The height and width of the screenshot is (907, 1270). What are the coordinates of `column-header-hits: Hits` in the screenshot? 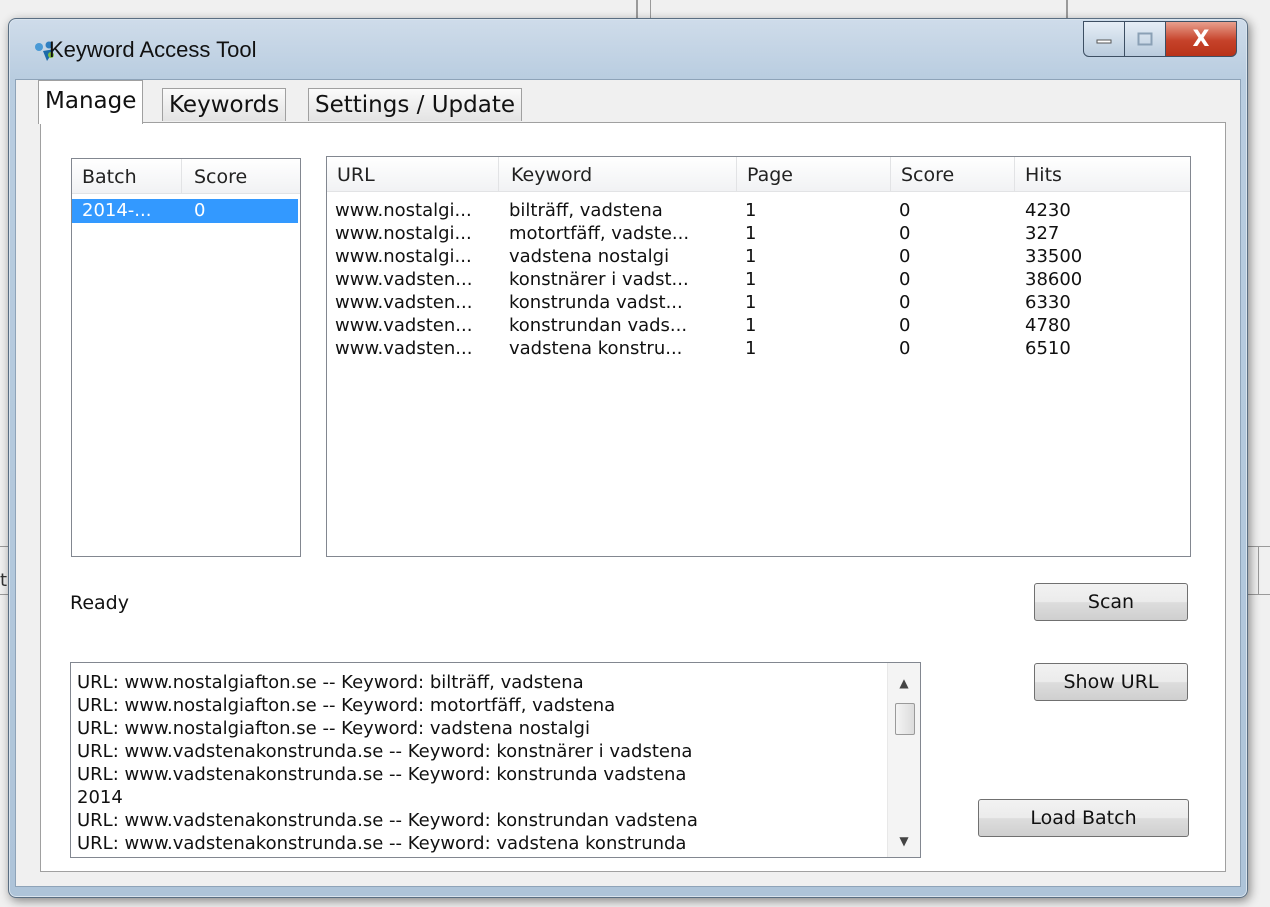 It's located at (1102, 174).